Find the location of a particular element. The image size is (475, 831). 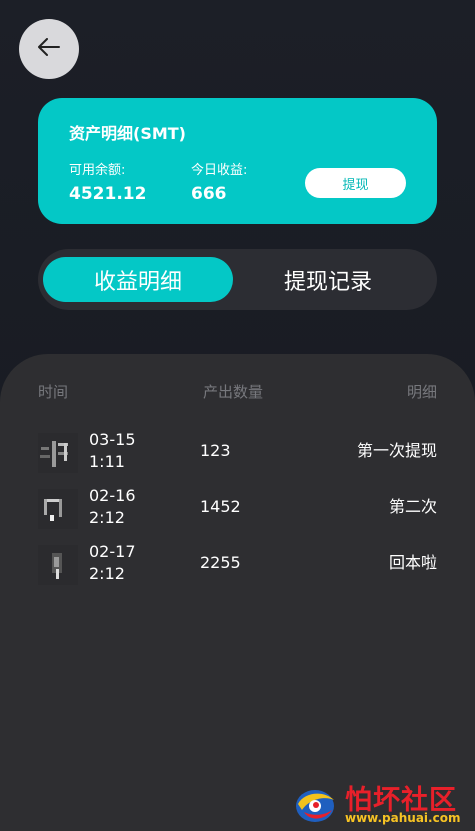

watermark-url: www.pahuai.com is located at coordinates (403, 818).